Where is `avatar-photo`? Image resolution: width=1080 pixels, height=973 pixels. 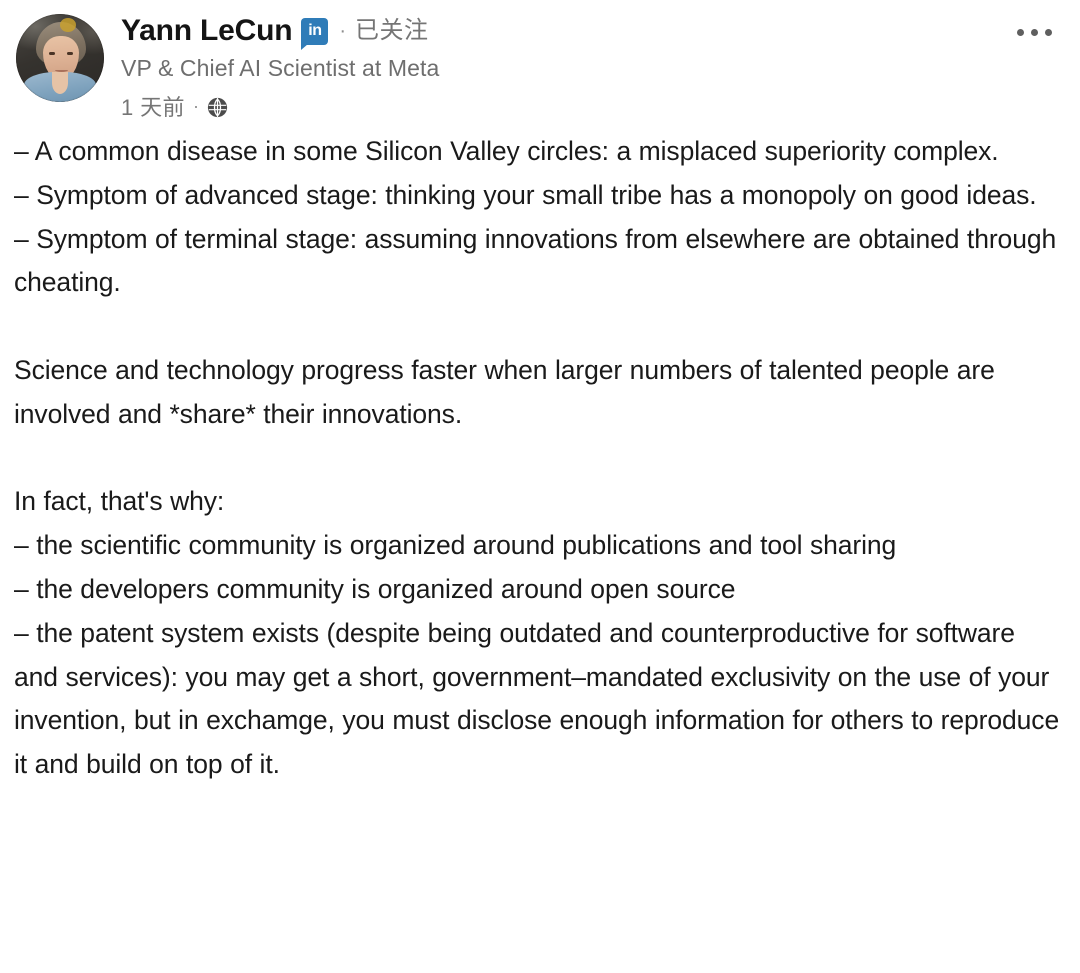 avatar-photo is located at coordinates (60, 58).